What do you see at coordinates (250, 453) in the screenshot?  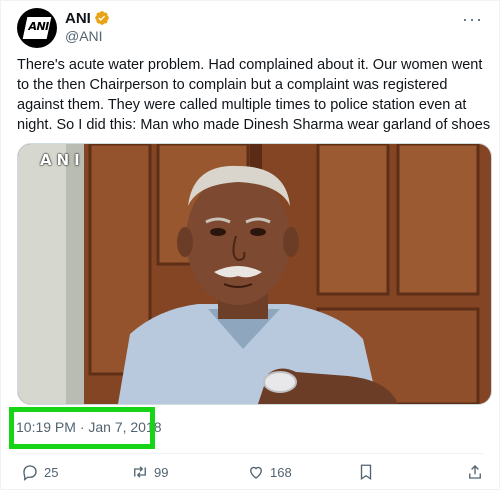 I see `divider` at bounding box center [250, 453].